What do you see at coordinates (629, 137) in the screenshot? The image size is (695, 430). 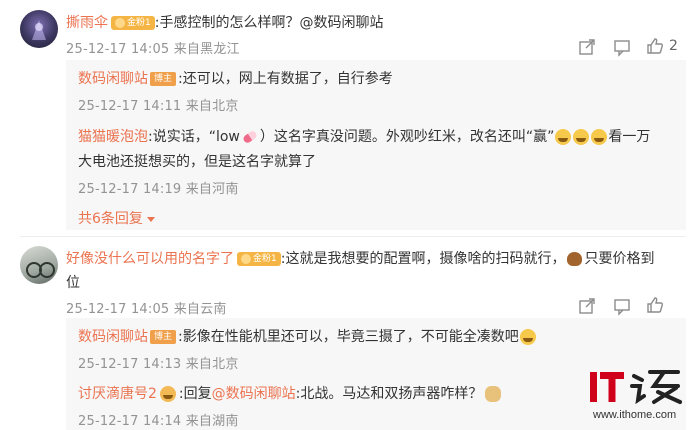 I see `reply-text-c: 看一万` at bounding box center [629, 137].